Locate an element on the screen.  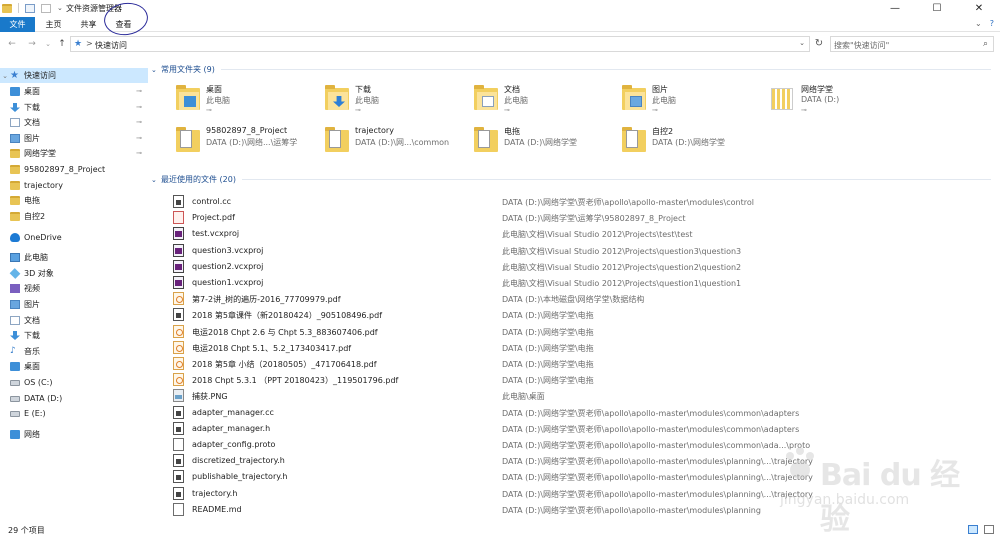
chevron-right-icon: > is located at coordinates (89, 43).